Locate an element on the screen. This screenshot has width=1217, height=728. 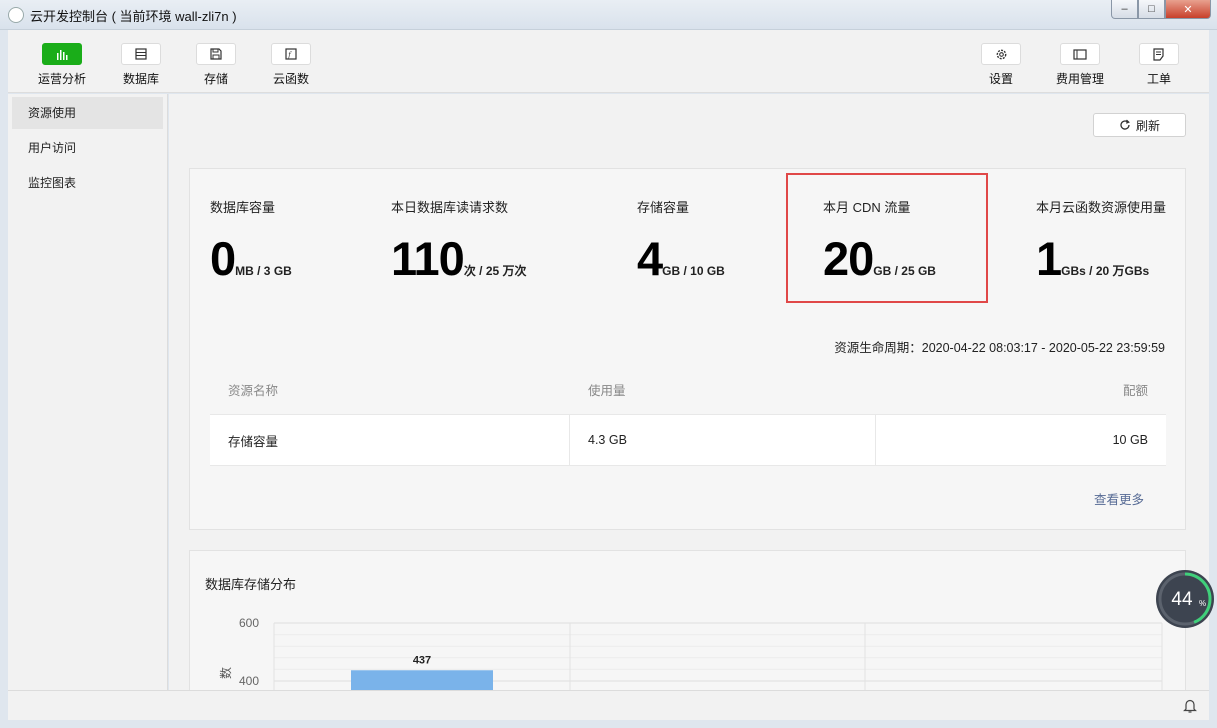
view-more-link: 查看更多 is located at coordinates (1119, 498).